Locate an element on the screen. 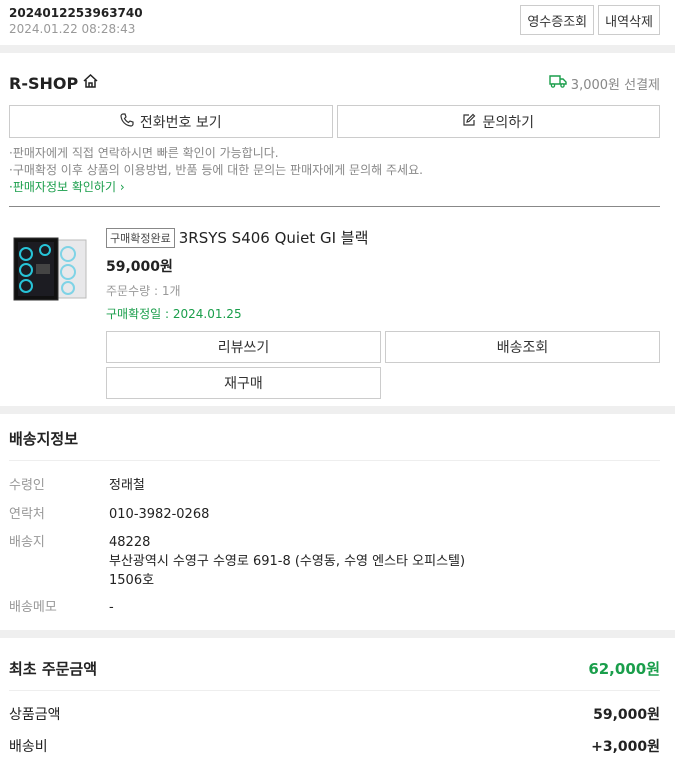  contact-label: 연락처 is located at coordinates (27, 514).